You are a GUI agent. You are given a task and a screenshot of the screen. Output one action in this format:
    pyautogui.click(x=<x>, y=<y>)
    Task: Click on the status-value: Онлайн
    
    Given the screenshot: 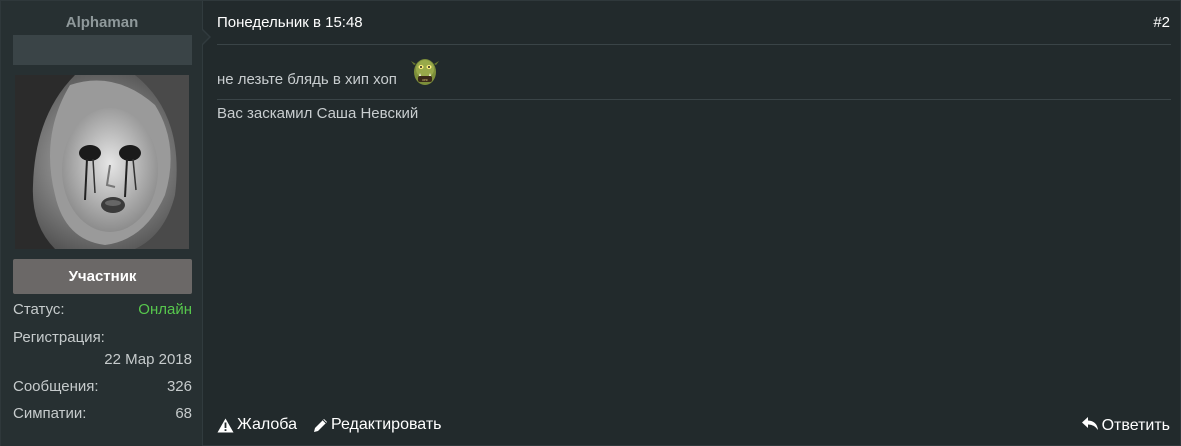 What is the action you would take?
    pyautogui.click(x=165, y=309)
    